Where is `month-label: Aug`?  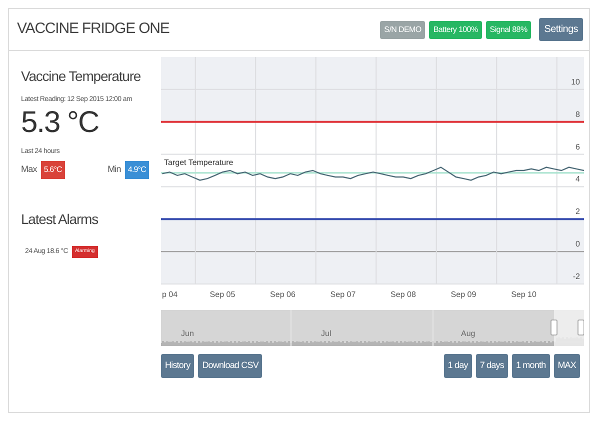
month-label: Aug is located at coordinates (468, 333).